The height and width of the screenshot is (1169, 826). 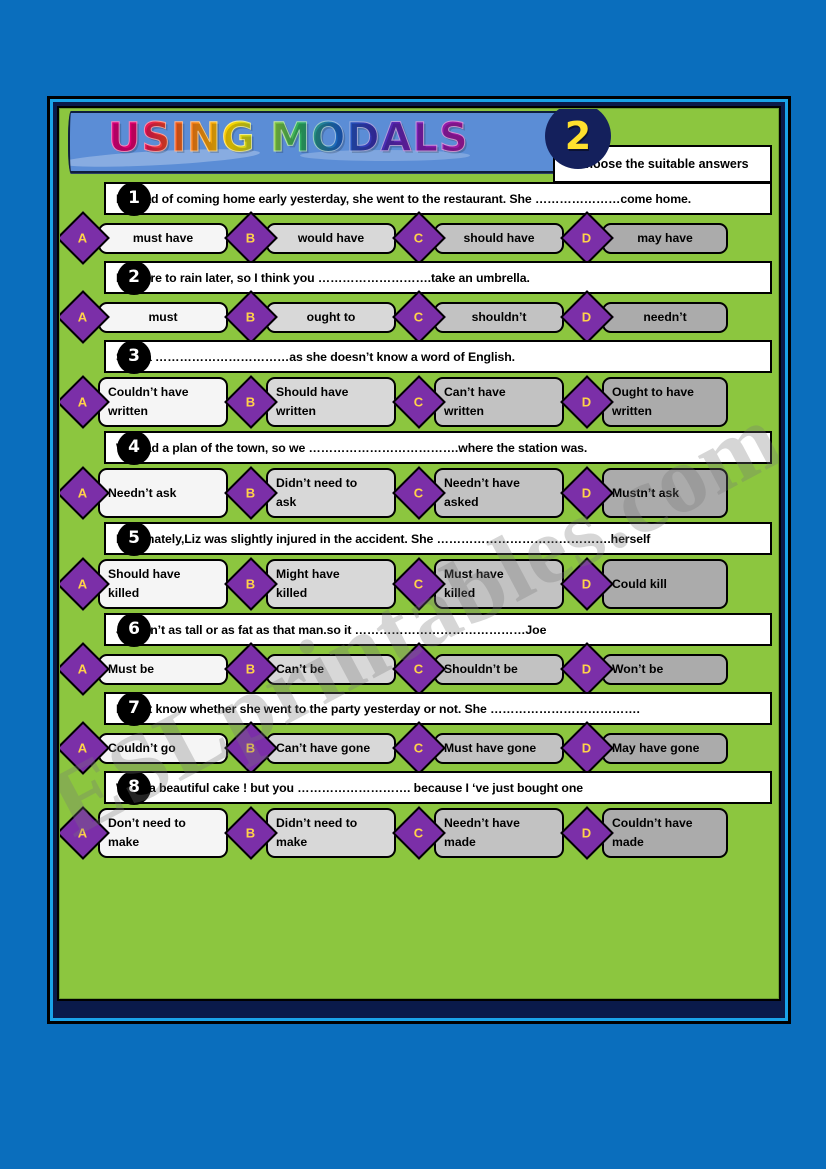 I want to click on option-box: Couldn’t have made, so click(x=665, y=833).